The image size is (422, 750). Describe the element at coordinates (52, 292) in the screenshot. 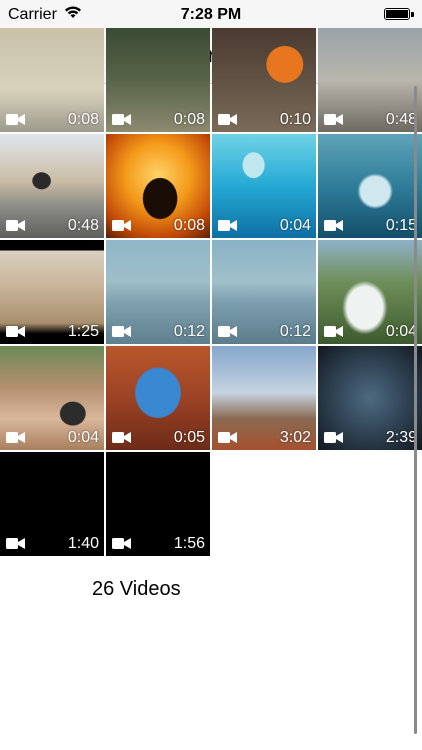

I see `video-thumbnail: 1:25` at that location.